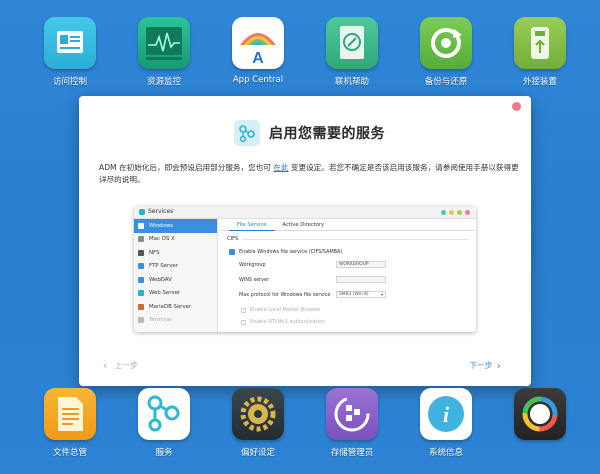  What do you see at coordinates (327, 134) in the screenshot?
I see `dialog-title: 启用您需要的服务` at bounding box center [327, 134].